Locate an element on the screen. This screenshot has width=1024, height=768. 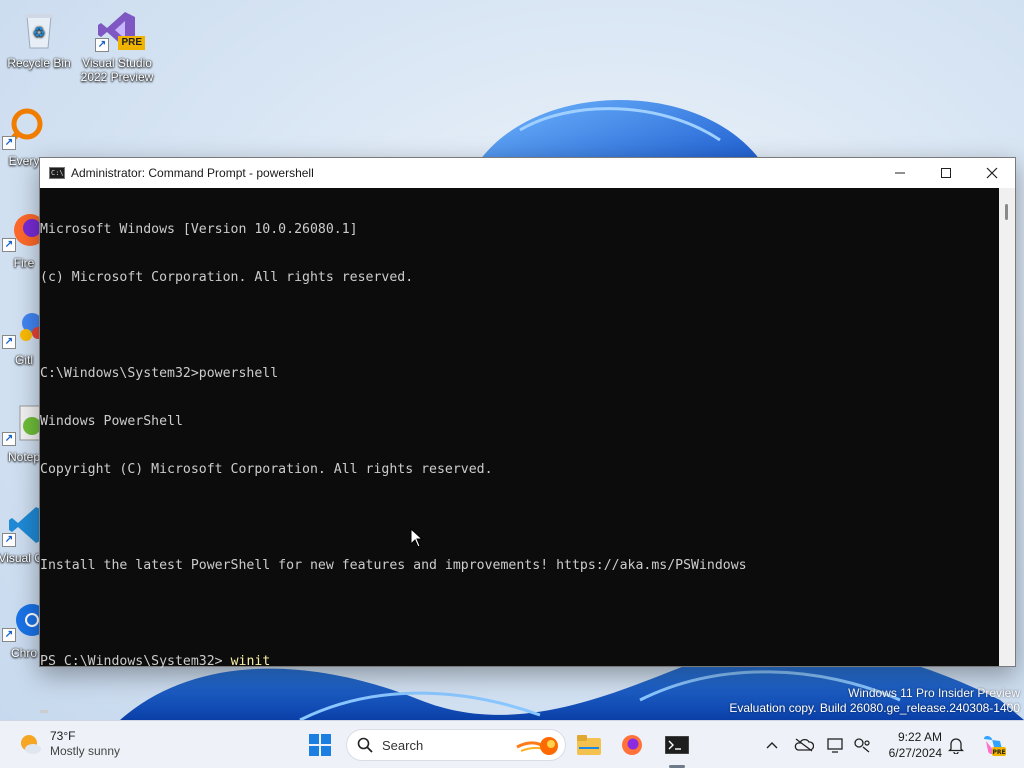
weather-condition: Mostly sunny is located at coordinates (85, 751).